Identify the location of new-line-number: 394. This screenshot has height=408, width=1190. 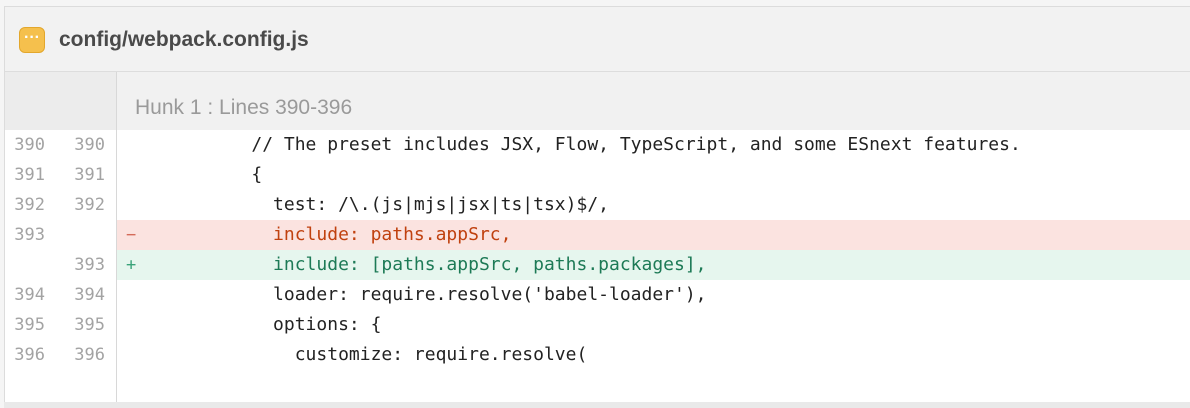
(89, 295).